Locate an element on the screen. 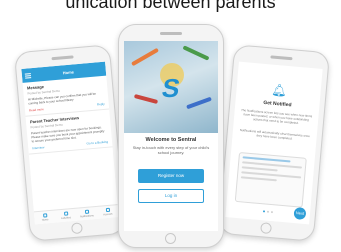 This screenshot has height=252, width=341. reply-link: Reply is located at coordinates (101, 104).